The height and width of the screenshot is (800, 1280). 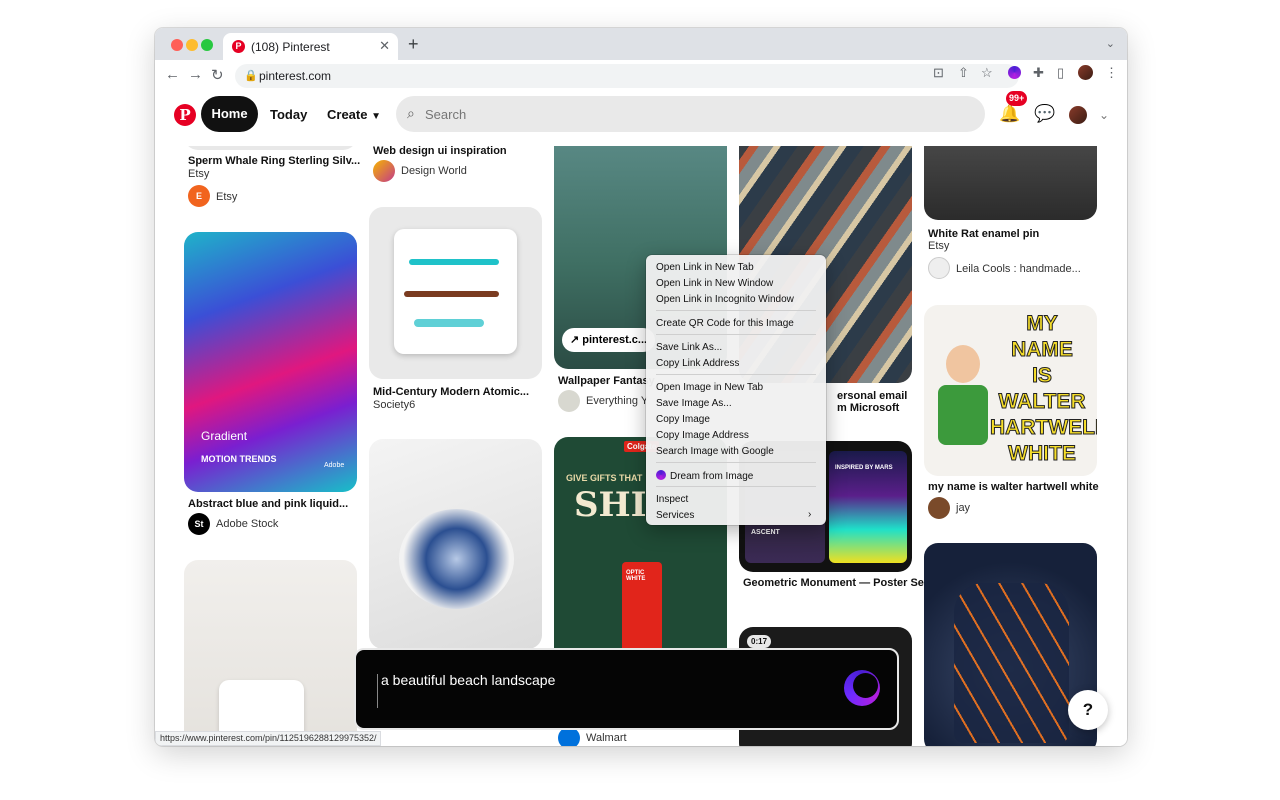 What do you see at coordinates (610, 505) in the screenshot?
I see `pin-image-text: SHI` at bounding box center [610, 505].